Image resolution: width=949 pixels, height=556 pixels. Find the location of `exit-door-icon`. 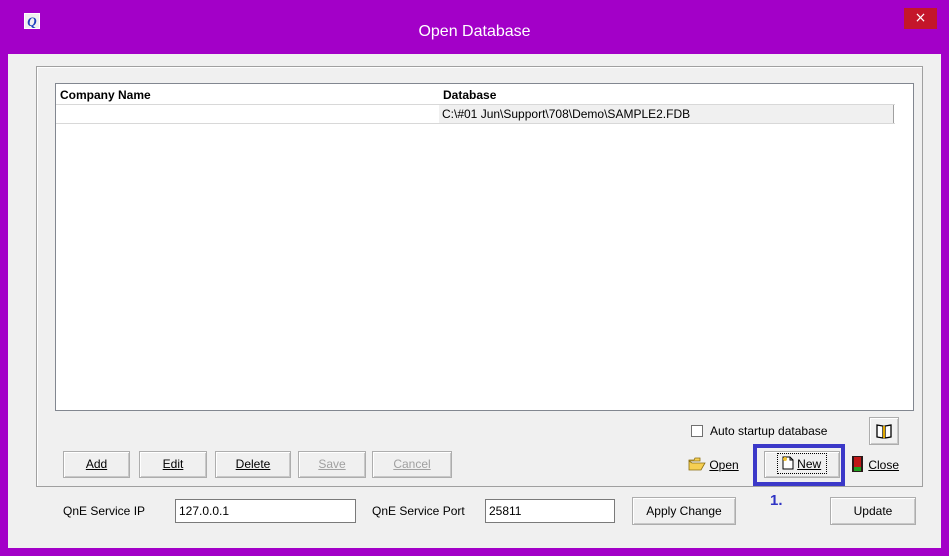

exit-door-icon is located at coordinates (857, 464).